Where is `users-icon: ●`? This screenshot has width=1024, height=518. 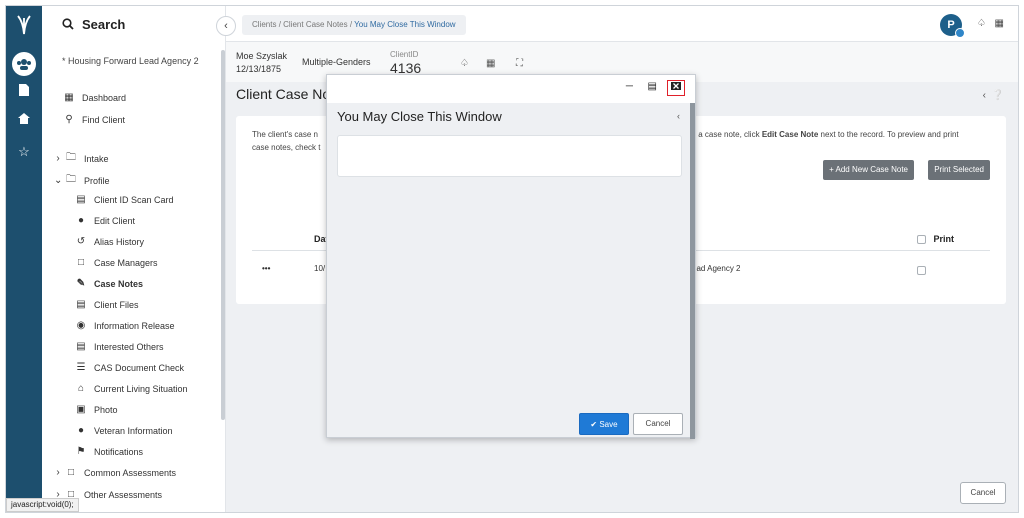
users-icon: ● is located at coordinates (81, 430).